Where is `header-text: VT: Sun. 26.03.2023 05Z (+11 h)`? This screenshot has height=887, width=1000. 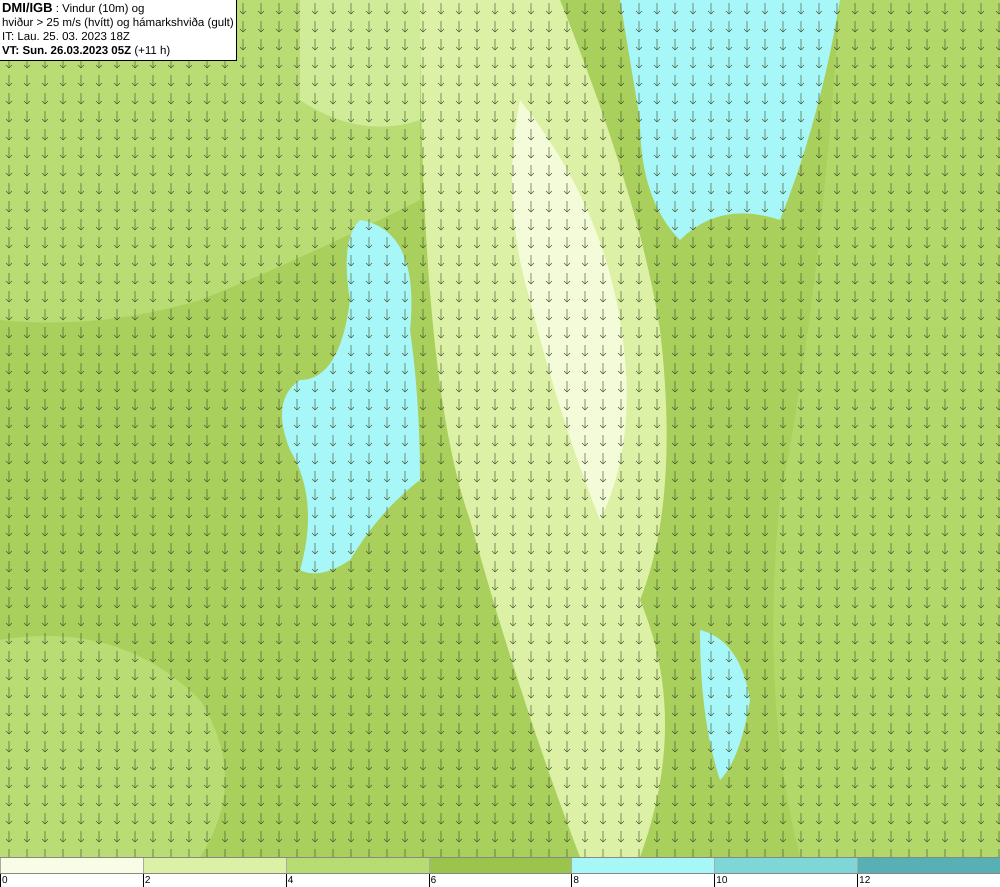 header-text: VT: Sun. 26.03.2023 05Z (+11 h) is located at coordinates (87, 51).